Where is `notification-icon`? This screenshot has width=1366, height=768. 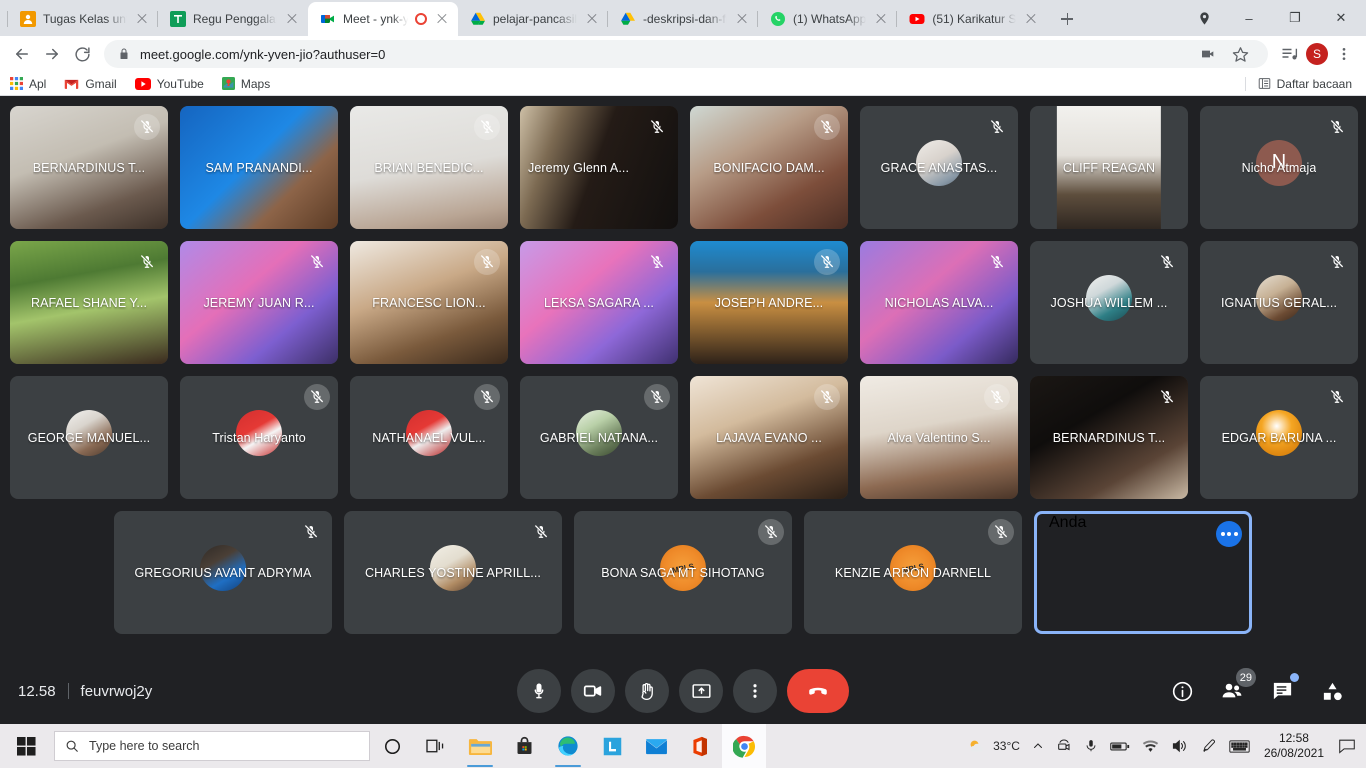 notification-icon is located at coordinates (1347, 746).